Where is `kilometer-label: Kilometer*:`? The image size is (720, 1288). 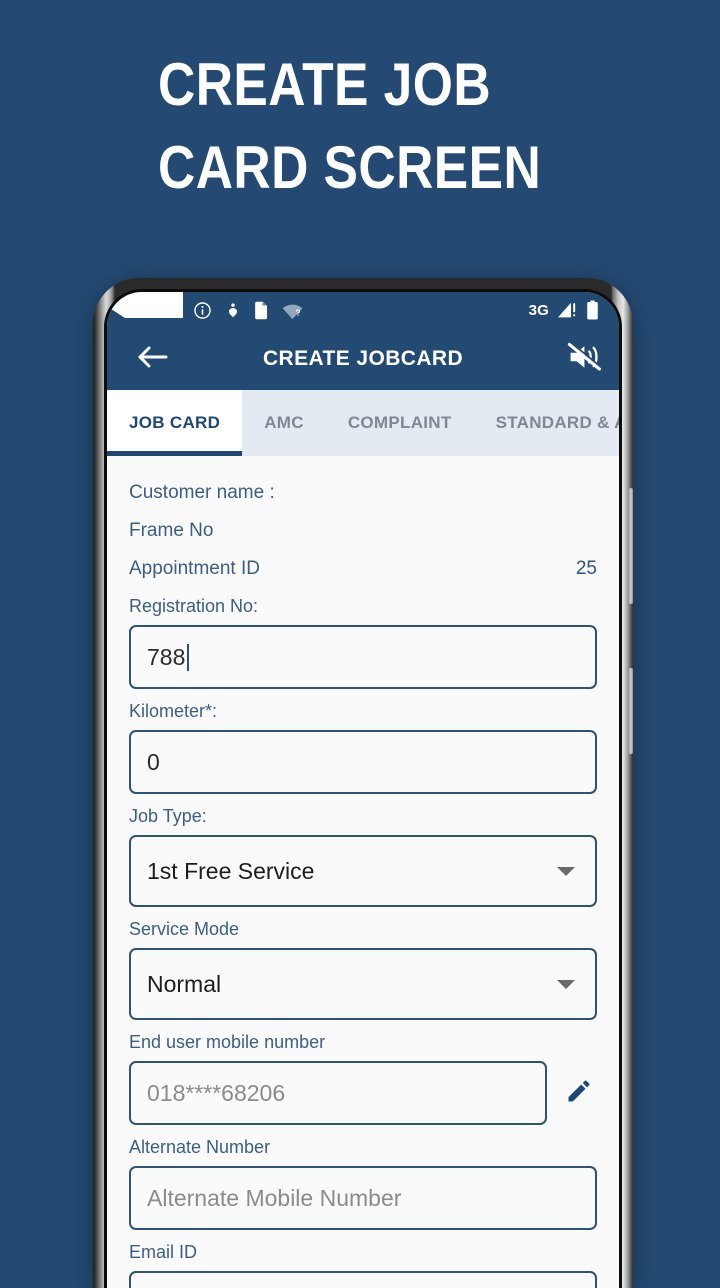
kilometer-label: Kilometer*: is located at coordinates (173, 711).